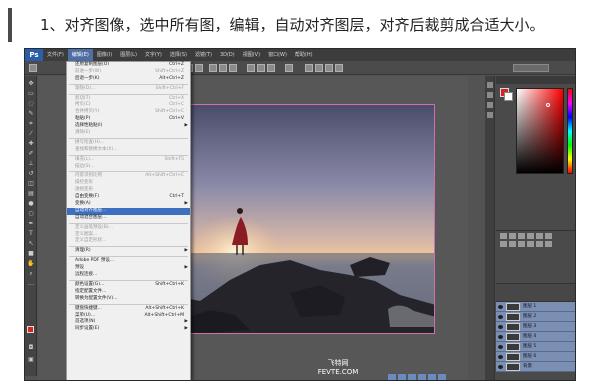 The image size is (600, 388). I want to click on edit-menu-item: 同步设置(E) ▶, so click(128, 329).